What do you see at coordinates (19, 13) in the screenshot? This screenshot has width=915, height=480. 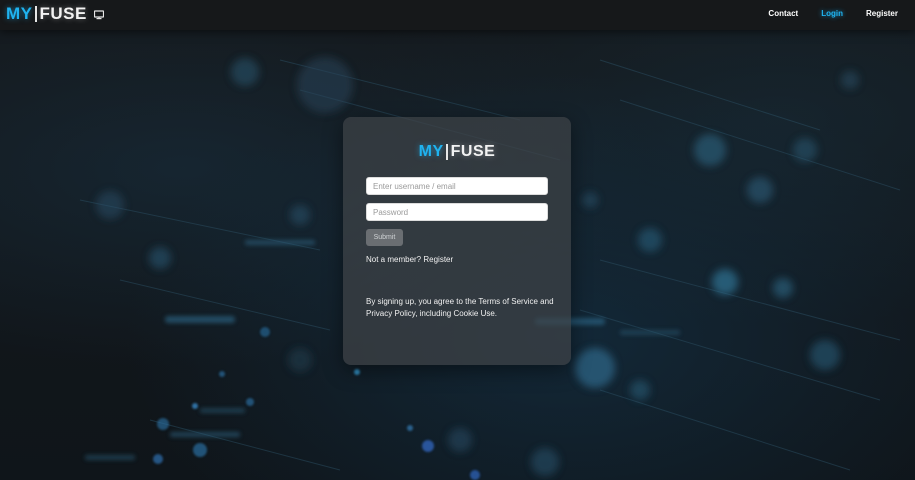 I see `logo-my-text: MY` at bounding box center [19, 13].